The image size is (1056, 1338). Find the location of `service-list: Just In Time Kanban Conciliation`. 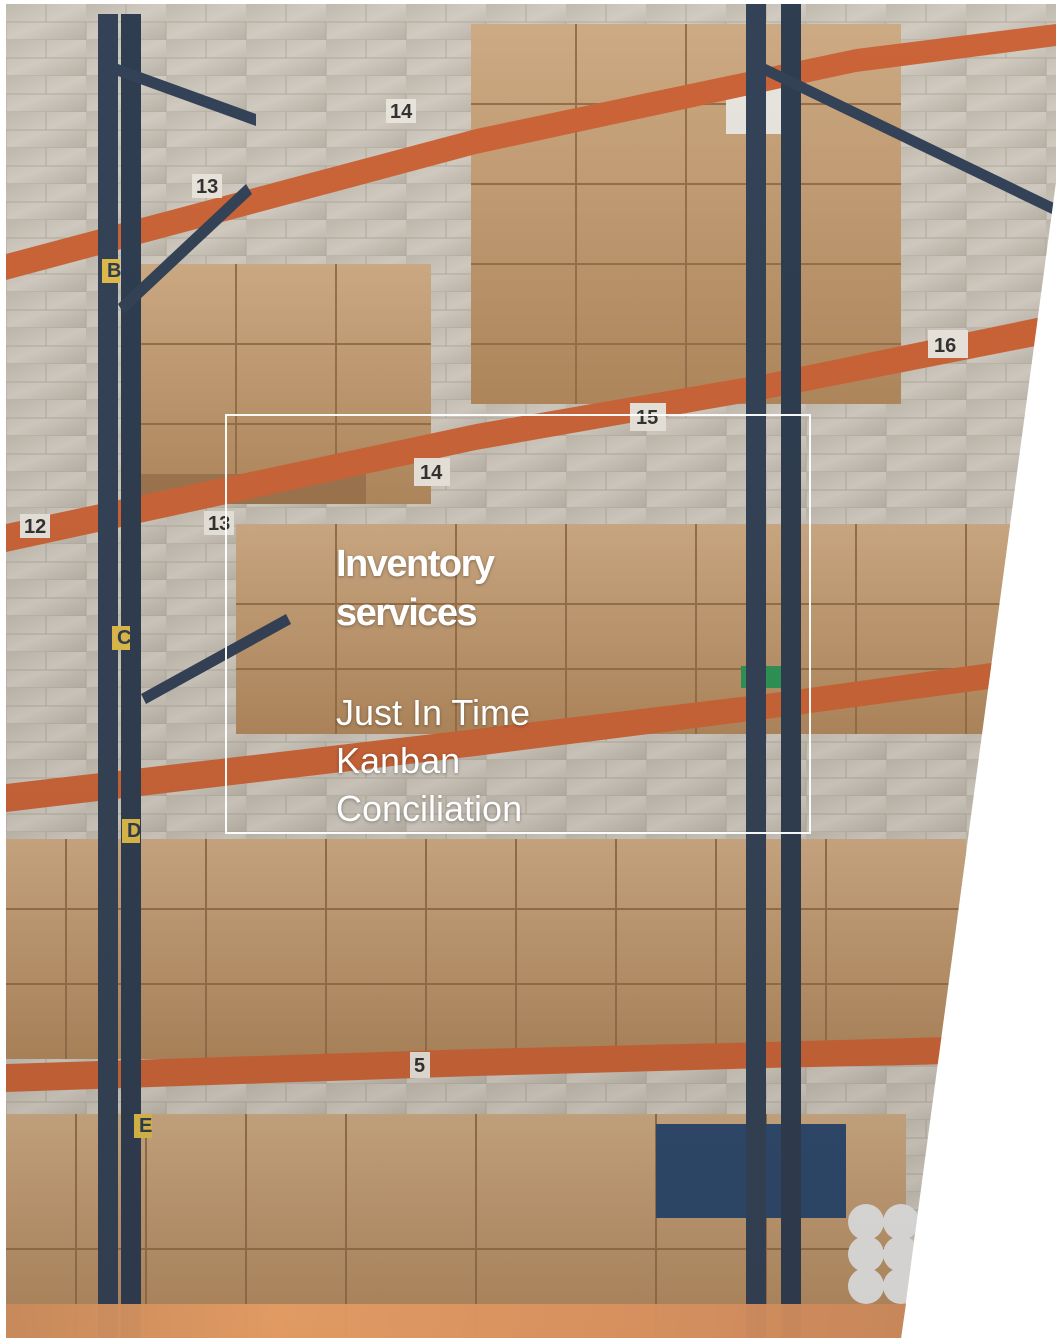

service-list: Just In Time Kanban Conciliation is located at coordinates (433, 761).